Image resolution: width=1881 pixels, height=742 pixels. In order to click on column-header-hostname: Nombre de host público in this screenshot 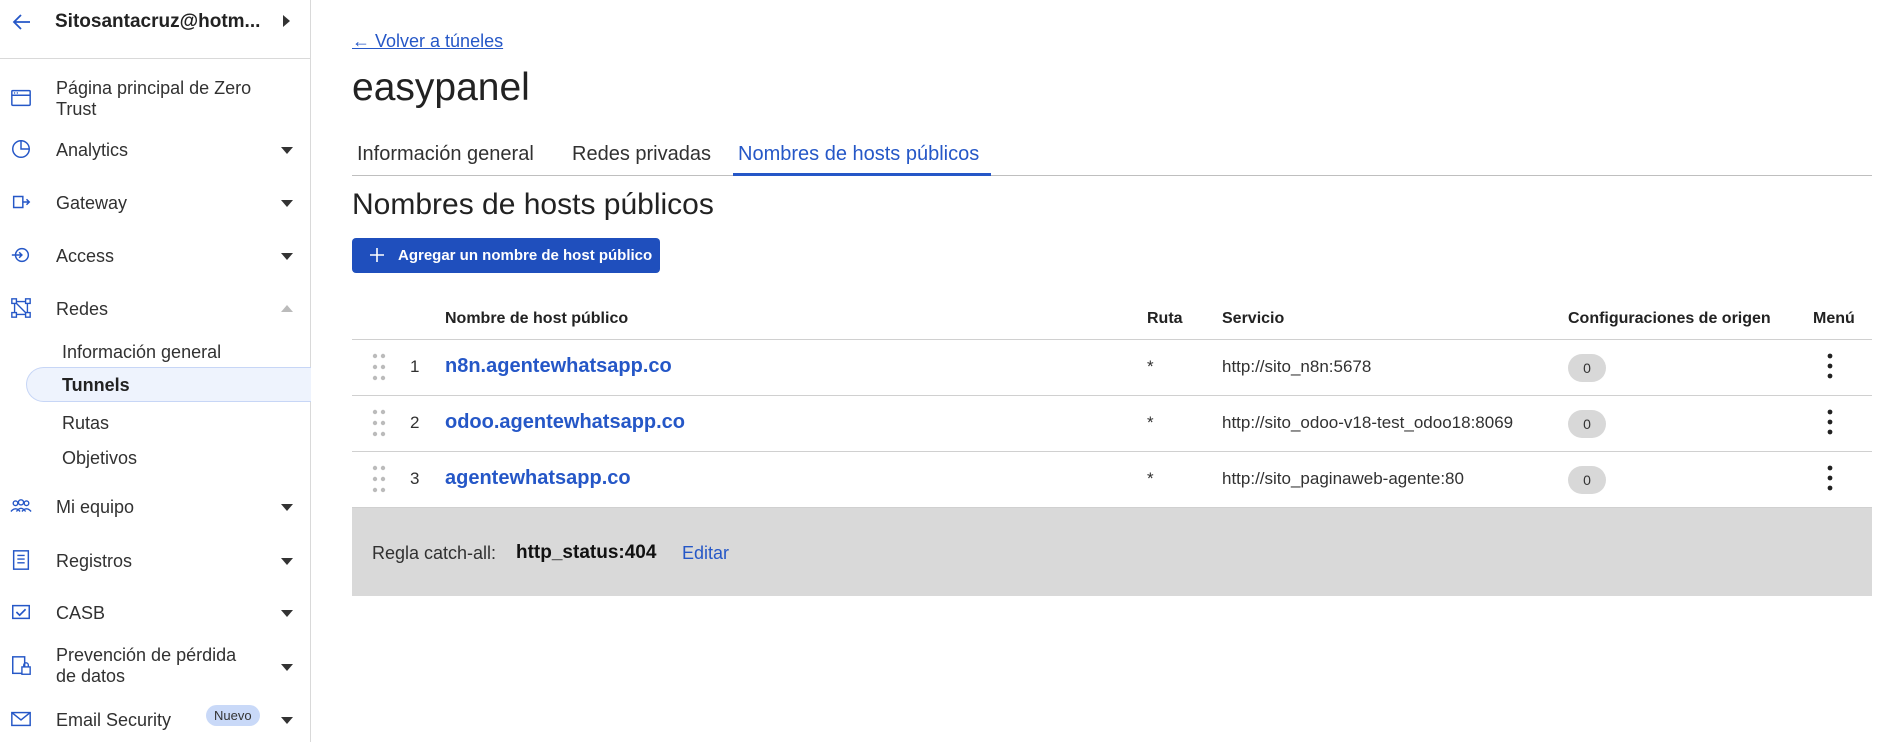, I will do `click(537, 318)`.